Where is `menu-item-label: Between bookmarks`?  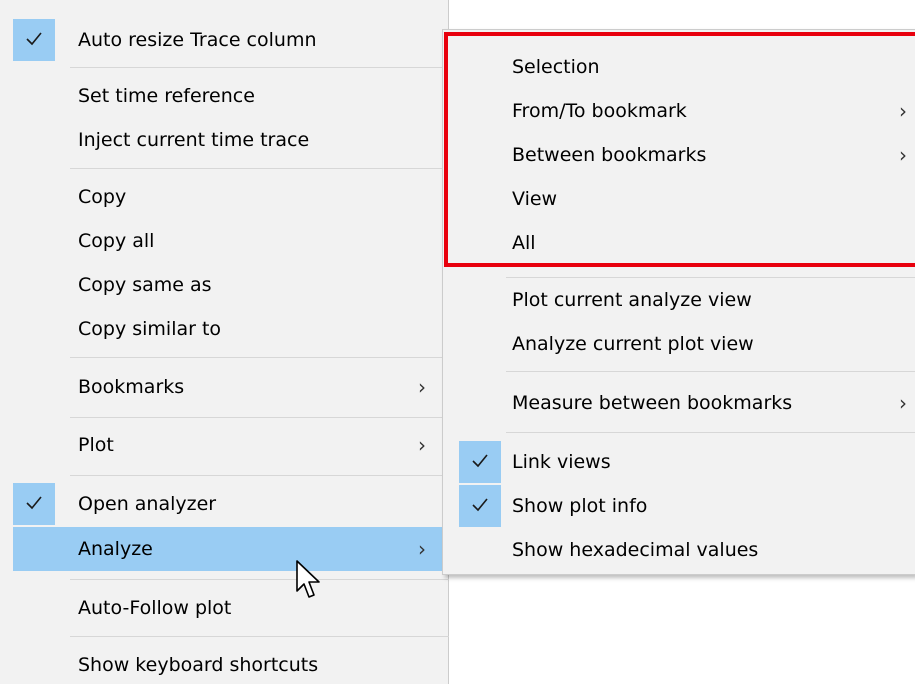 menu-item-label: Between bookmarks is located at coordinates (609, 155).